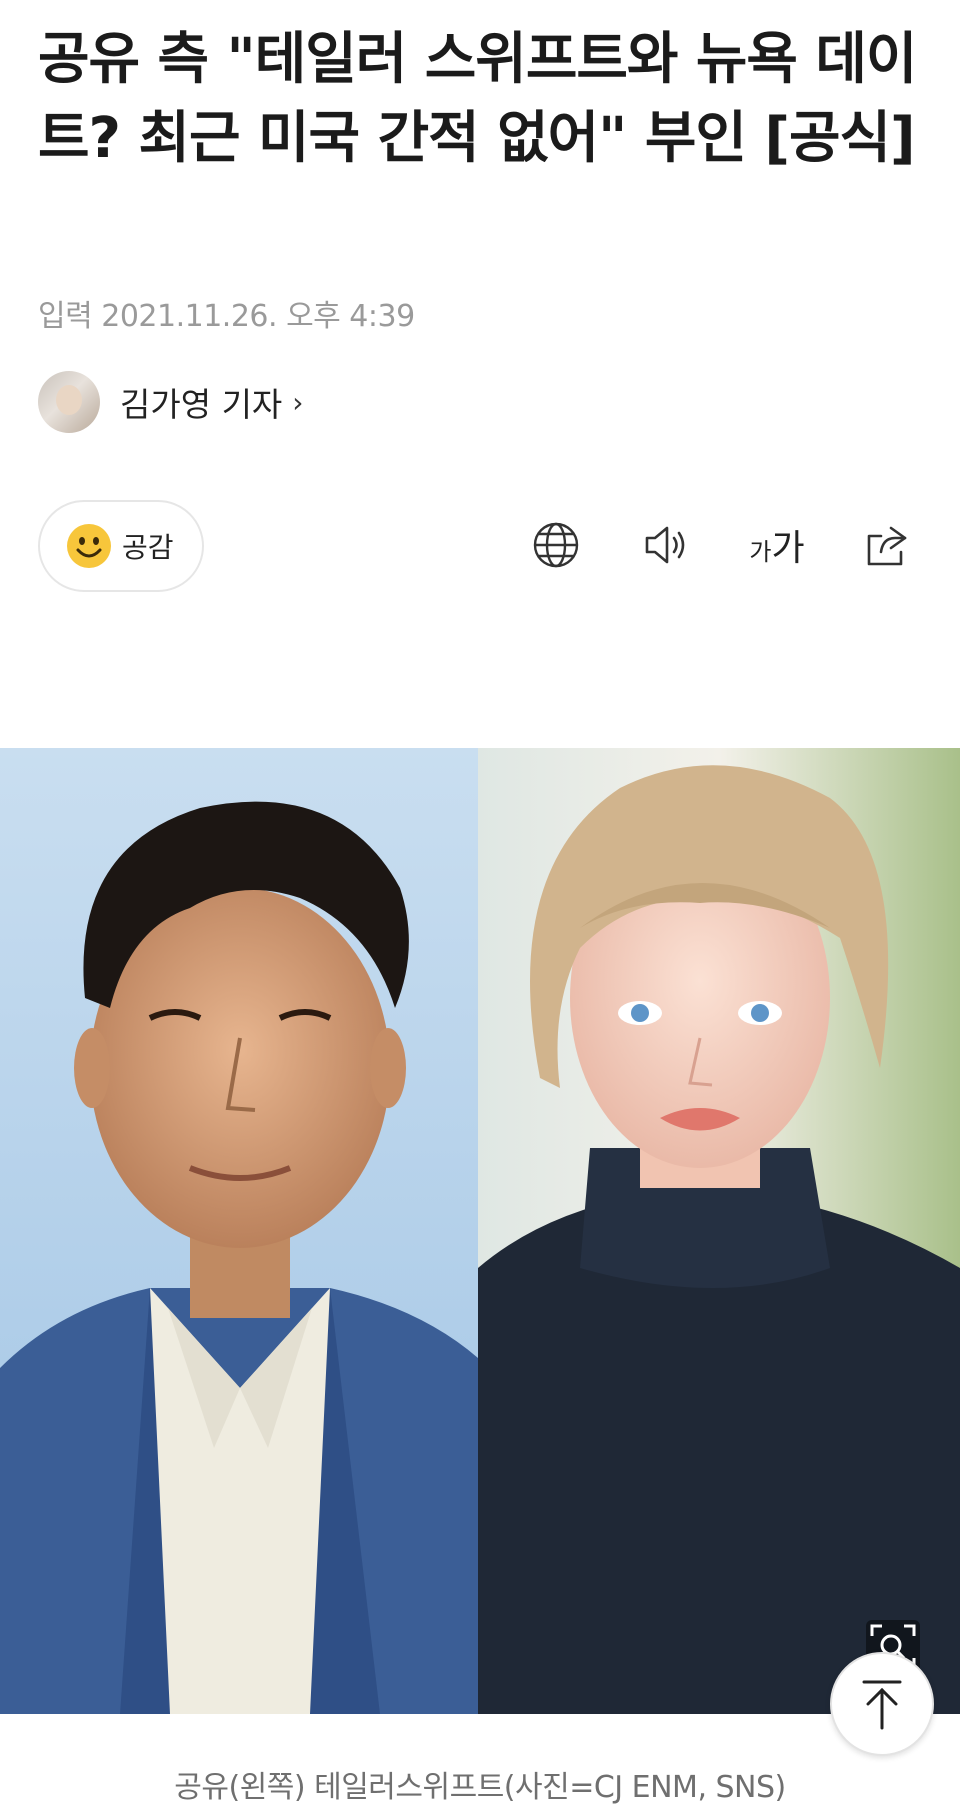 This screenshot has height=1806, width=960. Describe the element at coordinates (298, 402) in the screenshot. I see `chevron-right-icon: ›` at that location.